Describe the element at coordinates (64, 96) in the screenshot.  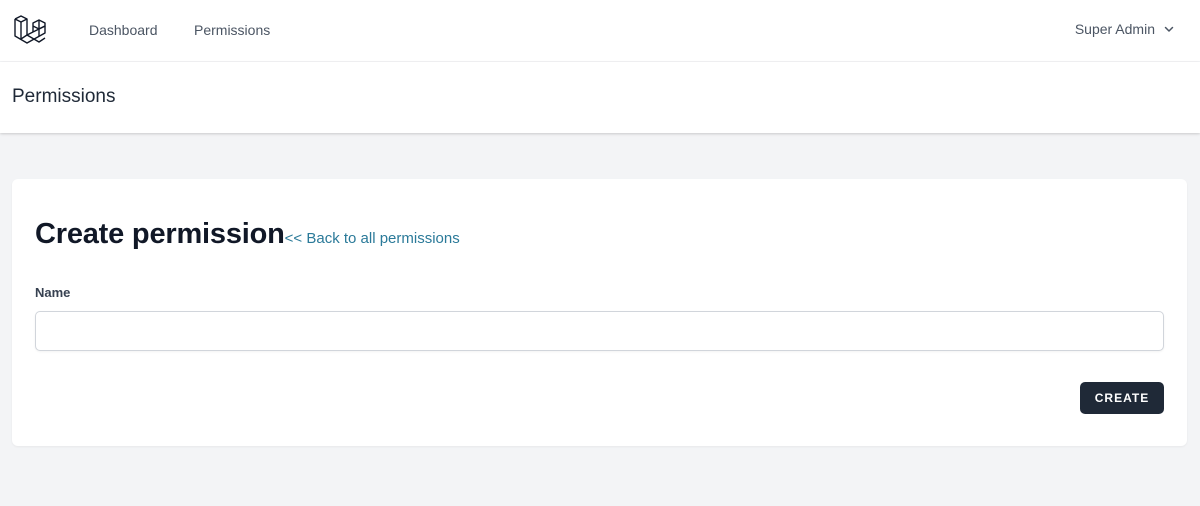
I see `page-title: Permissions` at that location.